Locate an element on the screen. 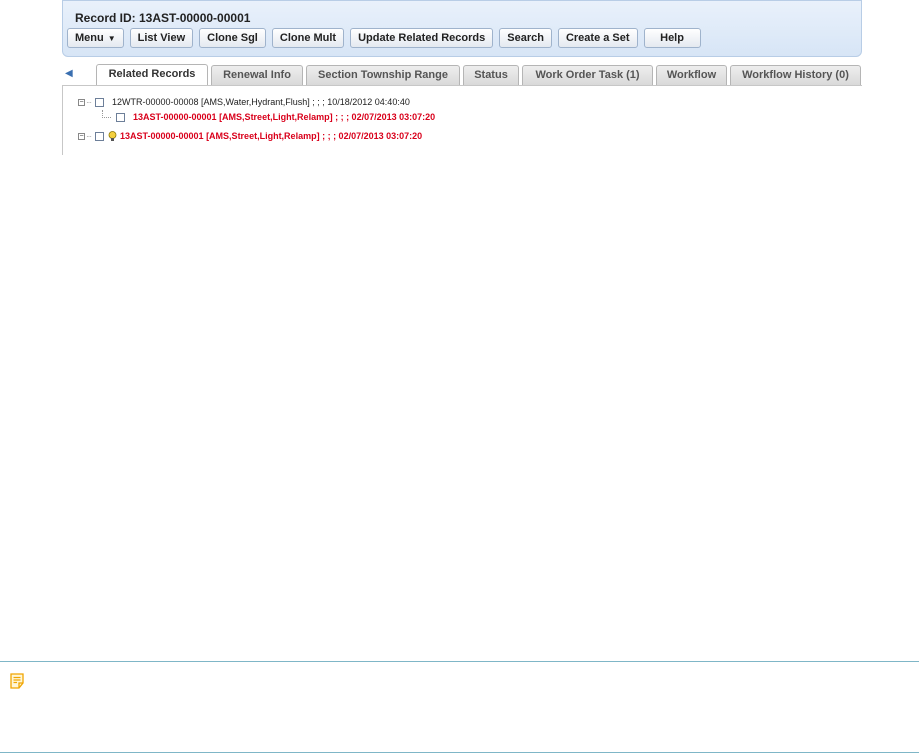 The height and width of the screenshot is (754, 919). tab-underline is located at coordinates (462, 85).